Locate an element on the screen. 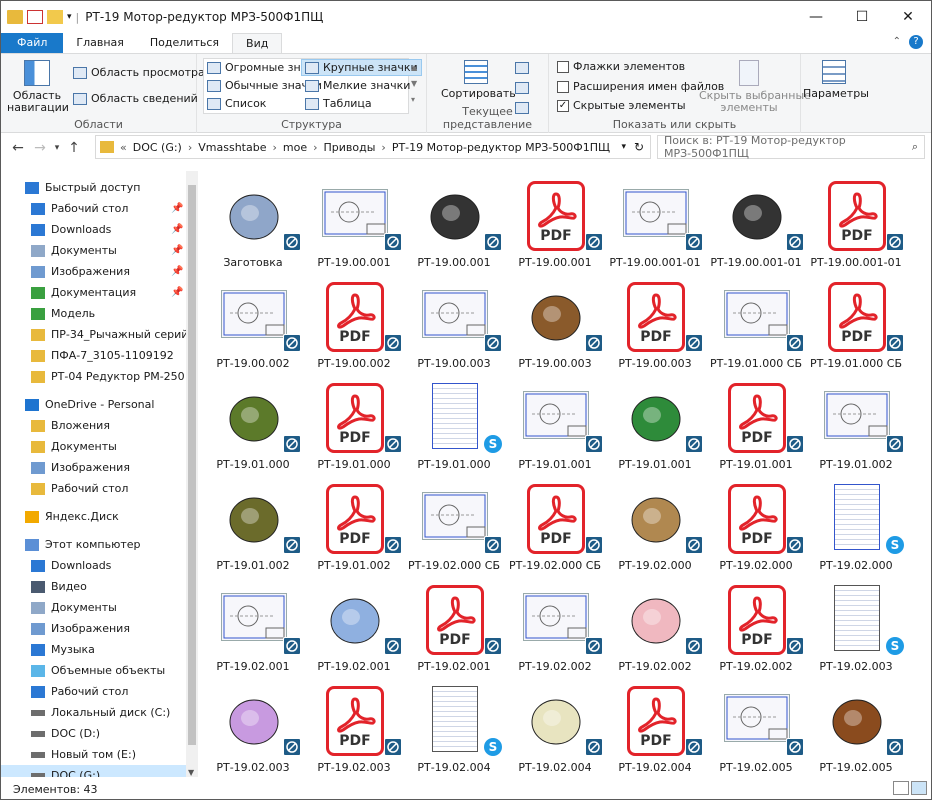  nav-item: ПФА-7_3105-1109192 is located at coordinates (93, 355).